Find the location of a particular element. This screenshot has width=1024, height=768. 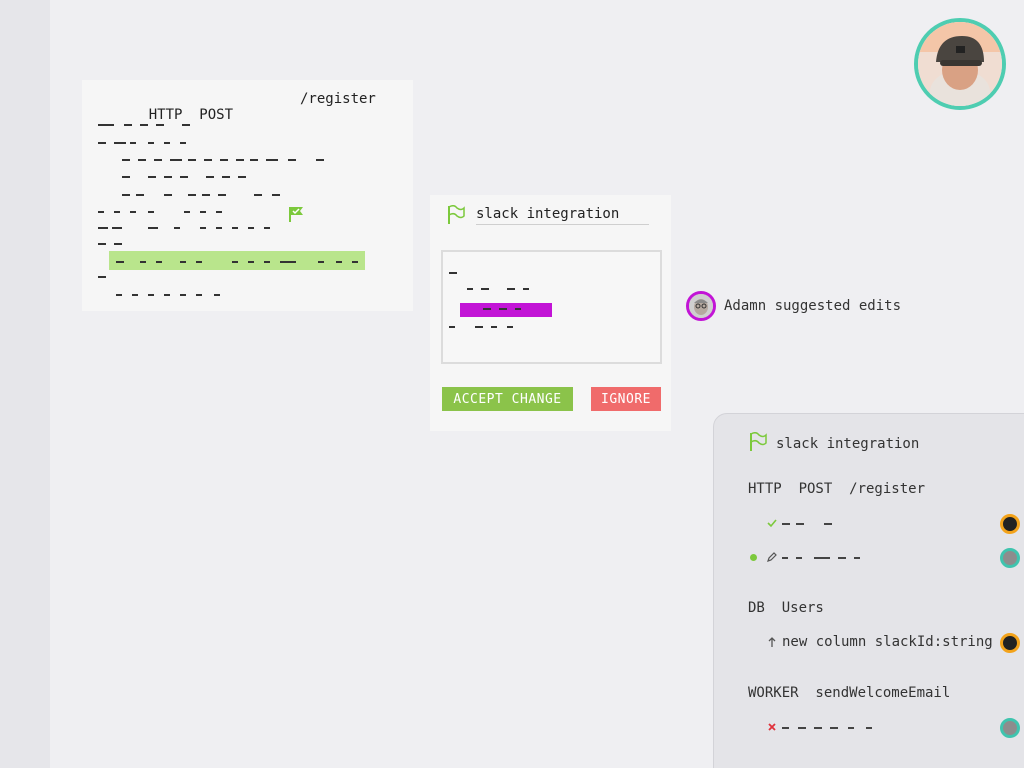

code-path: /register is located at coordinates (338, 99).